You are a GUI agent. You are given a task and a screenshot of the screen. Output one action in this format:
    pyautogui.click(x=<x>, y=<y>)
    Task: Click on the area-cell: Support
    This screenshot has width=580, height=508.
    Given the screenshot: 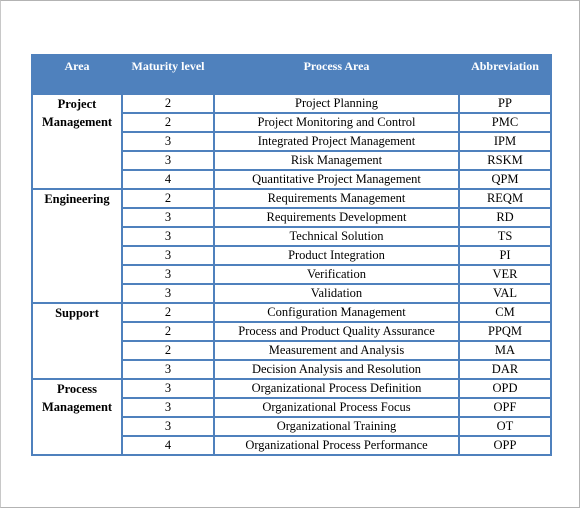 What is the action you would take?
    pyautogui.click(x=77, y=341)
    